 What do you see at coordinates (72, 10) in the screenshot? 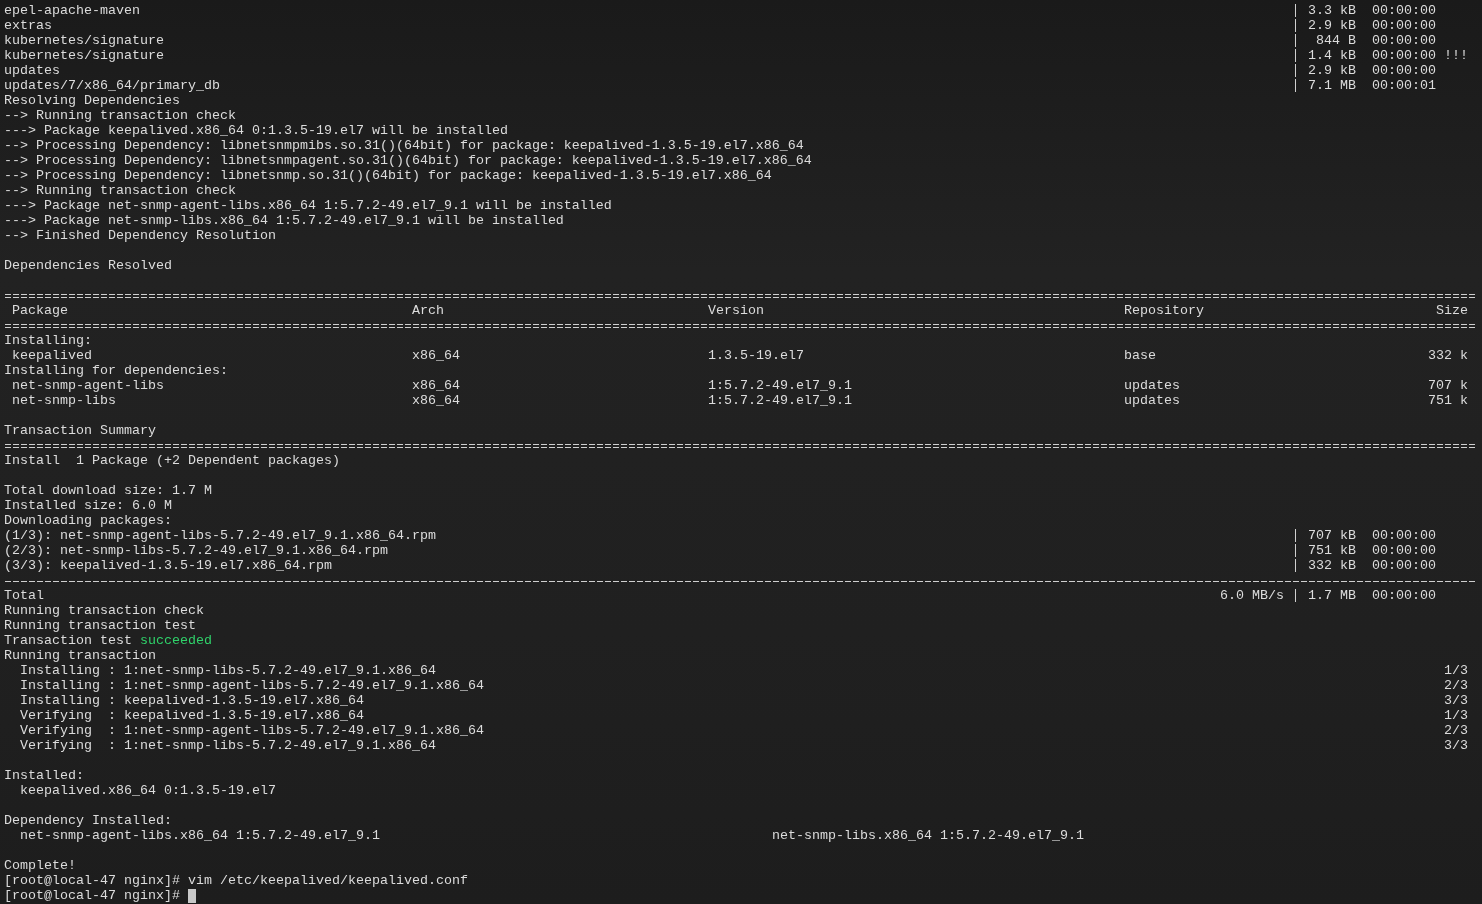
I see `download-name: epel-apache-maven` at bounding box center [72, 10].